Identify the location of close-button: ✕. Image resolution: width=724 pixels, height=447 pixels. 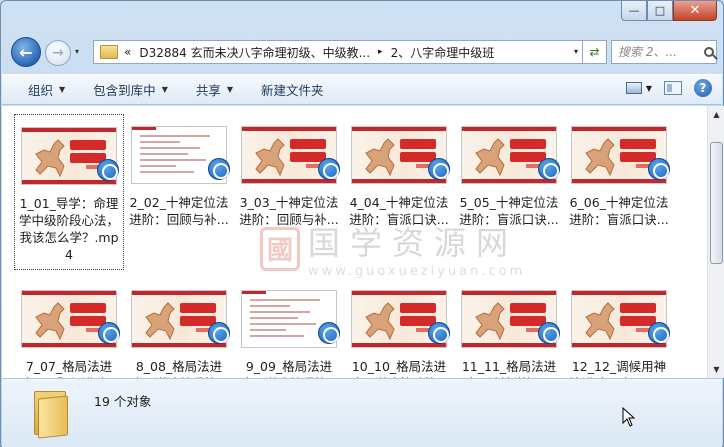
(695, 11).